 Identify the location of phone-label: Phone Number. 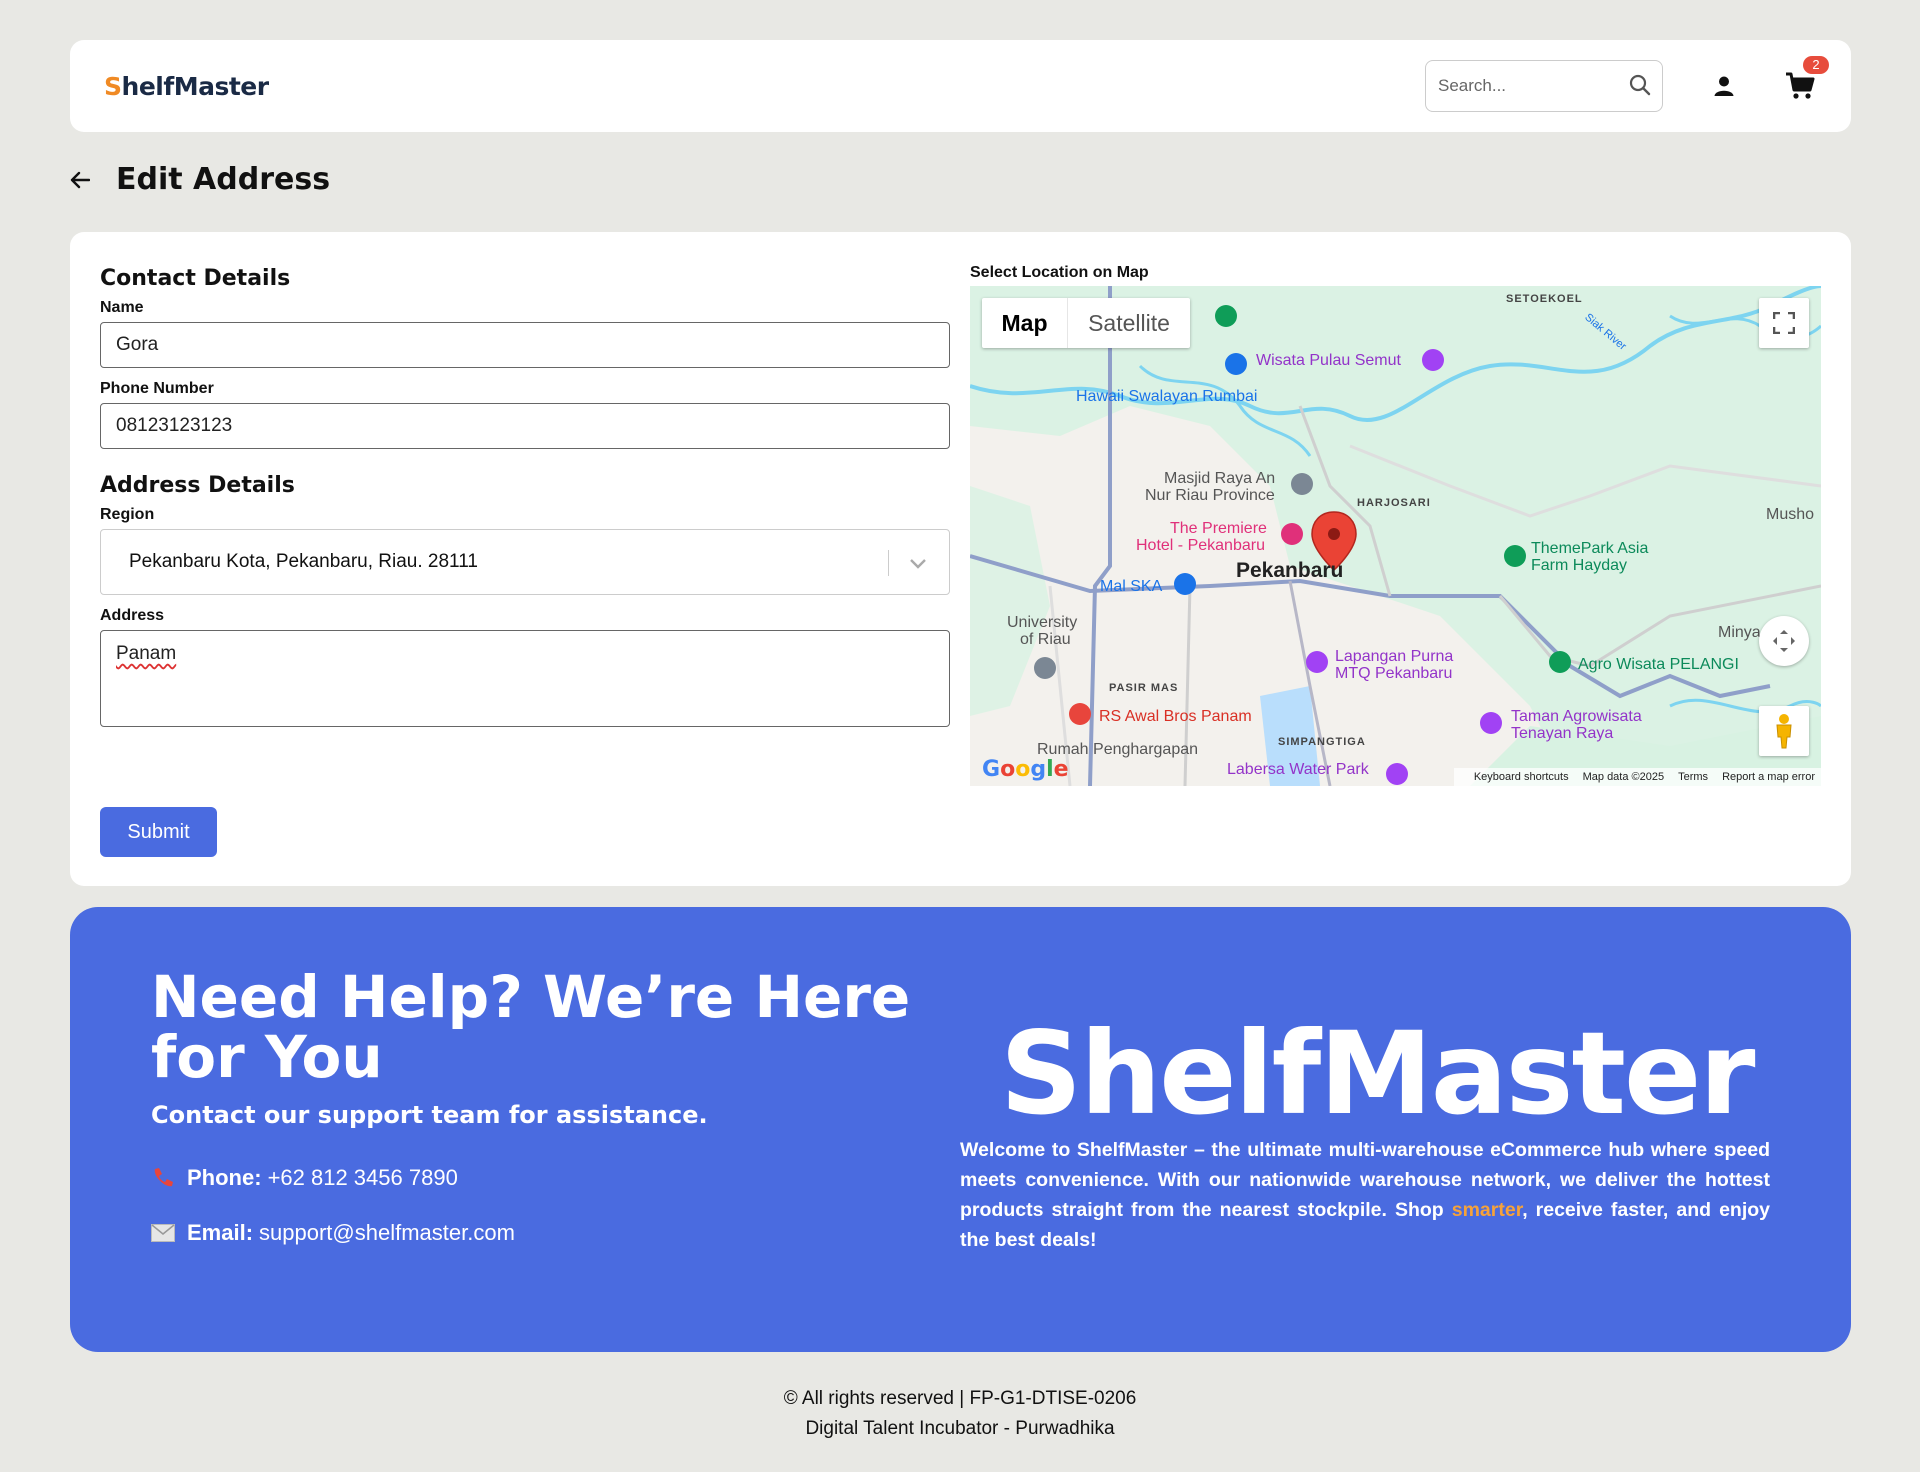
(157, 388).